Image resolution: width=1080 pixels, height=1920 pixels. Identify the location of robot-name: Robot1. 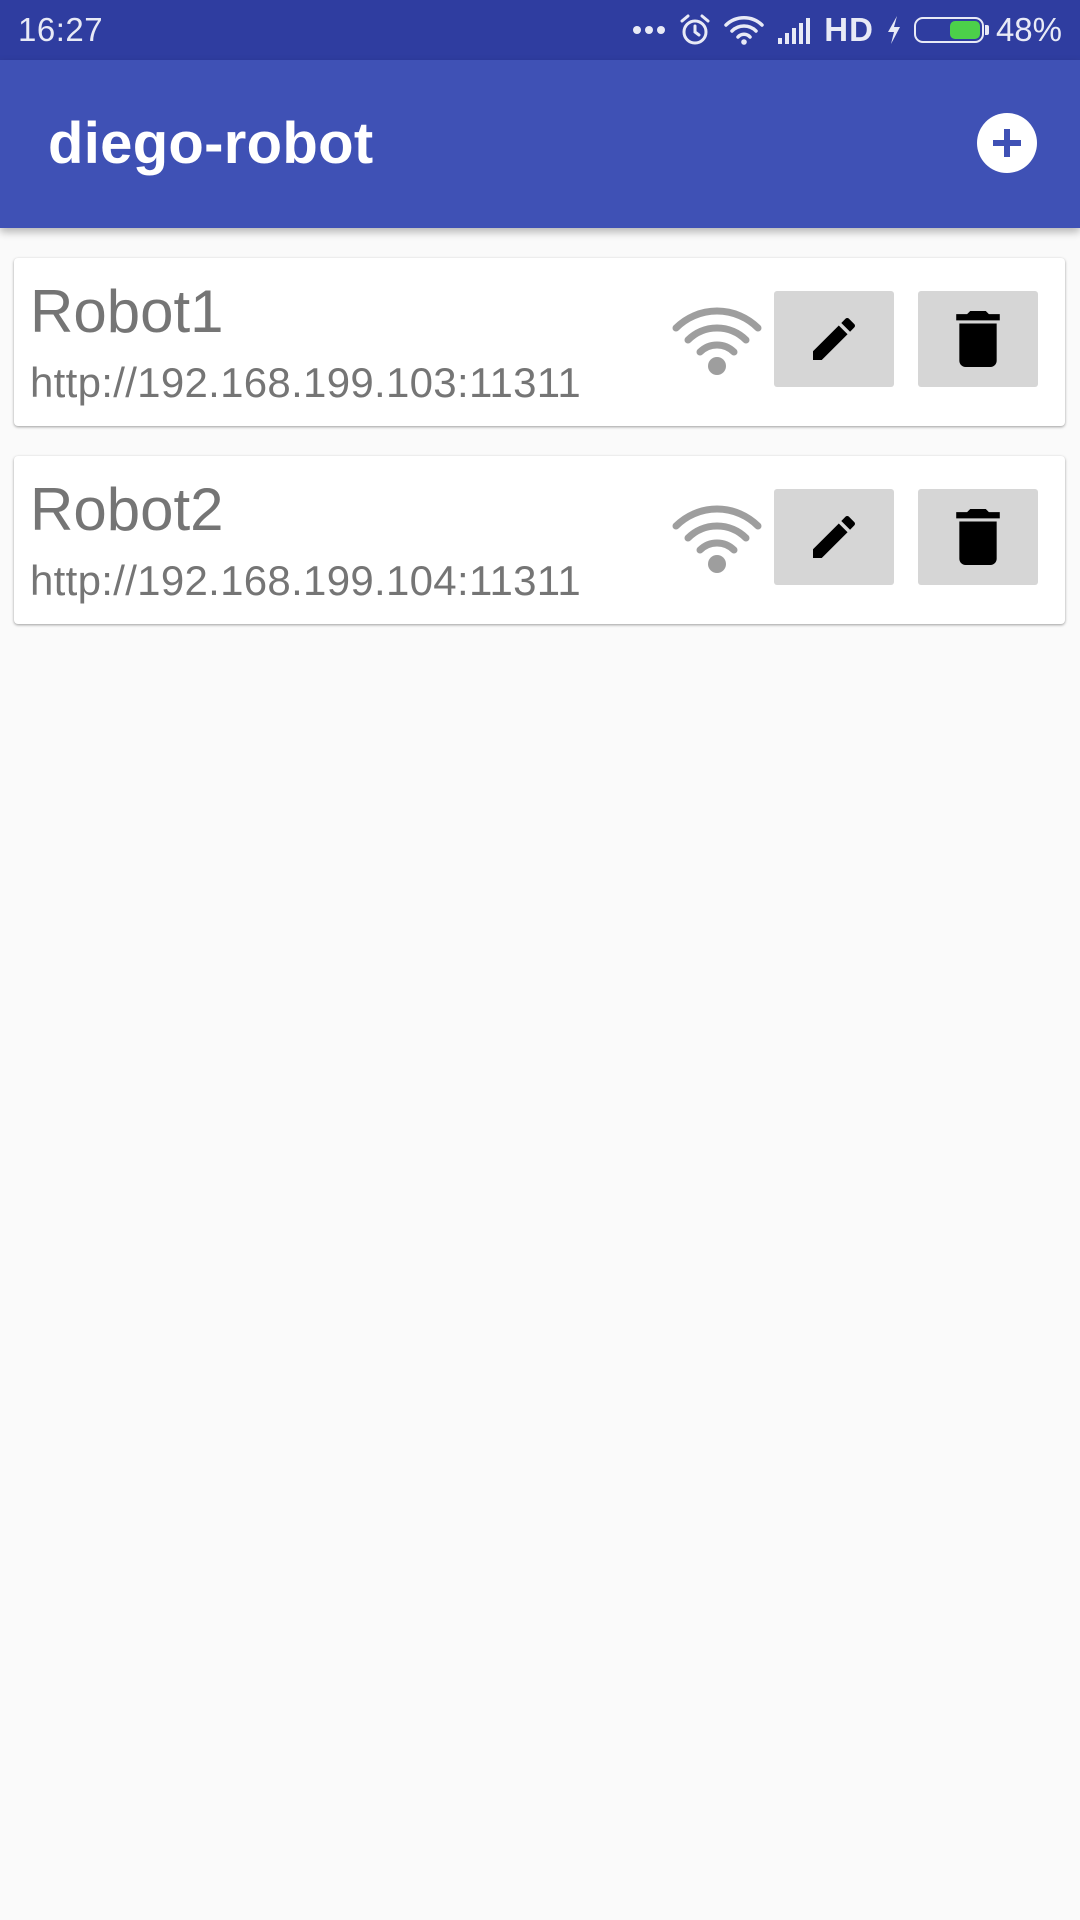
(127, 311).